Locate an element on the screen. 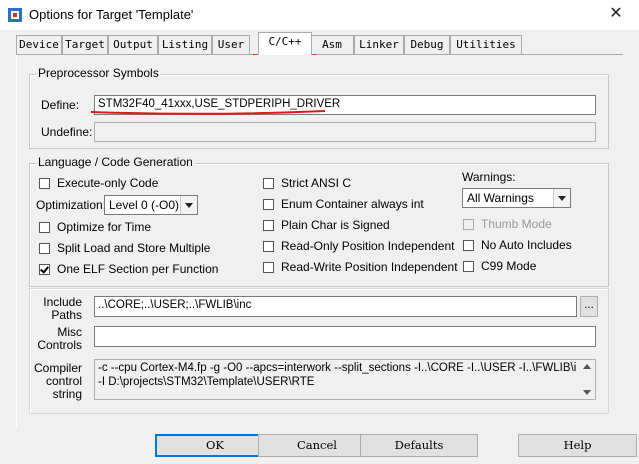 This screenshot has width=639, height=464. define-underline-annotation is located at coordinates (208, 112).